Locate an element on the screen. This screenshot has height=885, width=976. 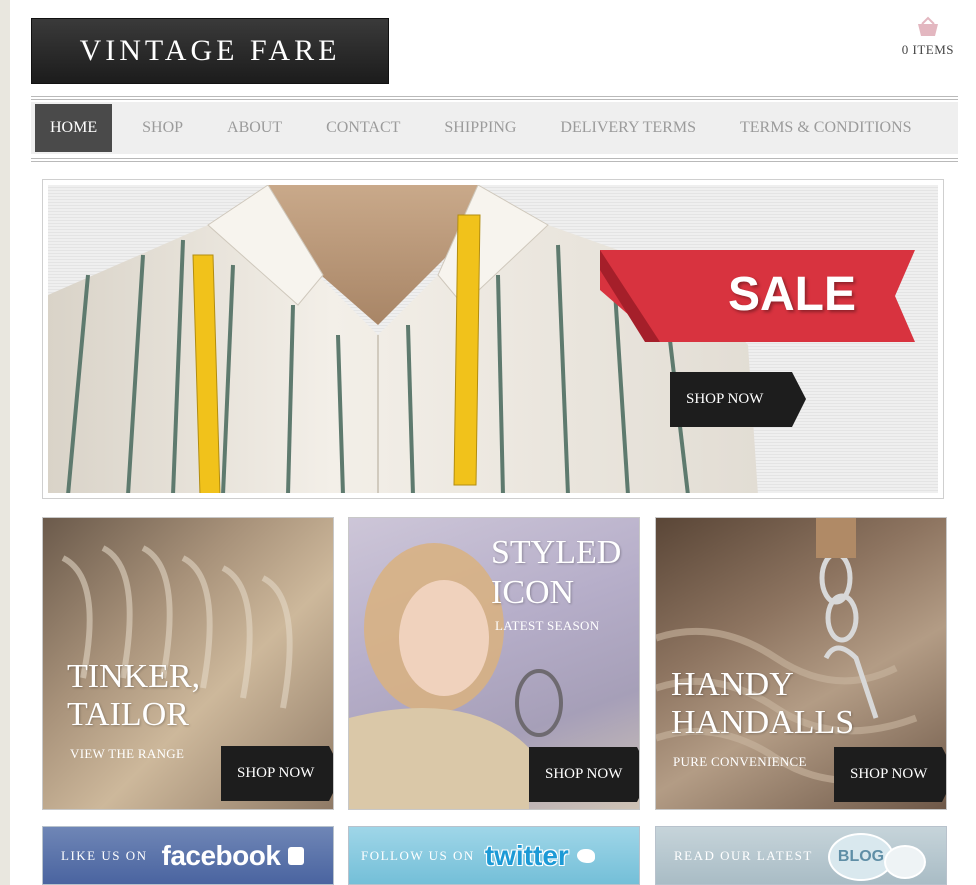
tile-title-line2: HANDALLS is located at coordinates (763, 722).